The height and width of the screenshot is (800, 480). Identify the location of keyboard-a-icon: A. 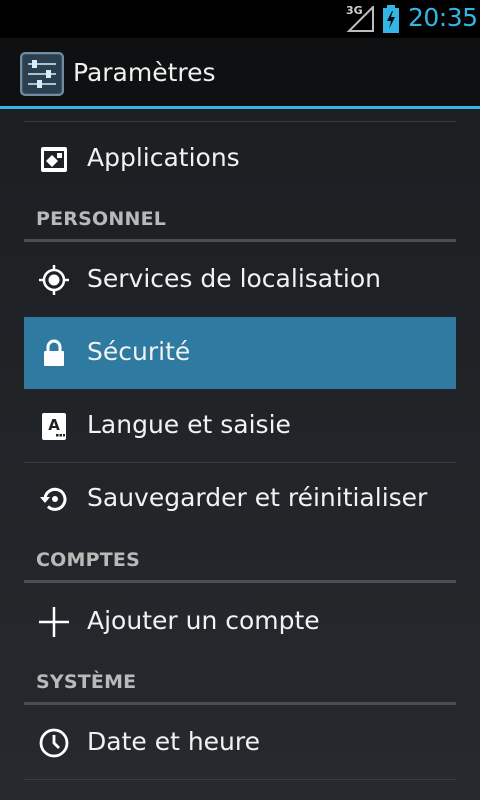
(54, 426).